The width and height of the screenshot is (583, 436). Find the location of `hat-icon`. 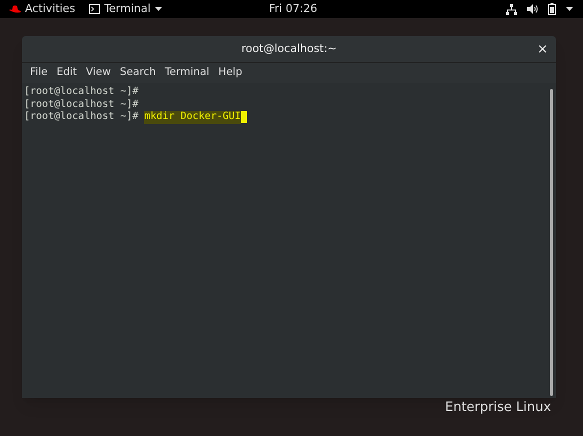

hat-icon is located at coordinates (15, 9).